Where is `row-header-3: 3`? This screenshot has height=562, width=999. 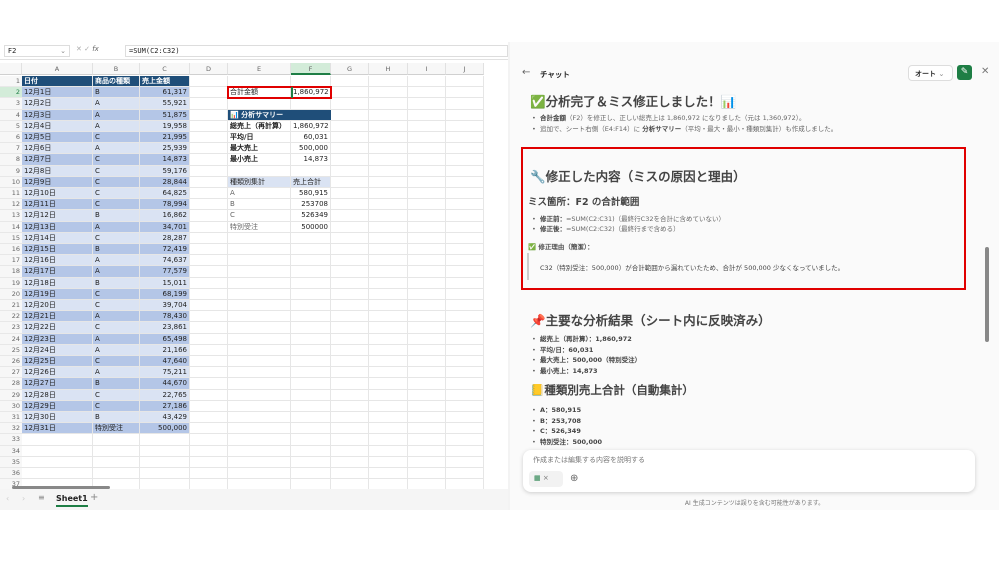 row-header-3: 3 is located at coordinates (11, 104).